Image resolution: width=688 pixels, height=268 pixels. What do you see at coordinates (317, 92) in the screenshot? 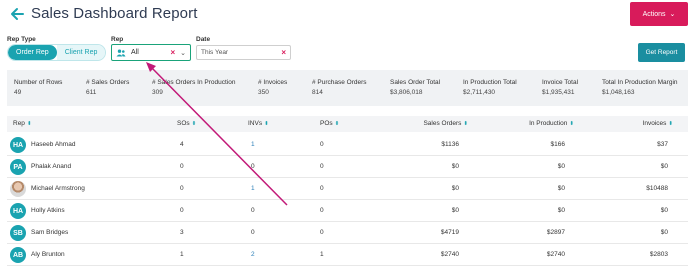
I see `summary-value: 814` at bounding box center [317, 92].